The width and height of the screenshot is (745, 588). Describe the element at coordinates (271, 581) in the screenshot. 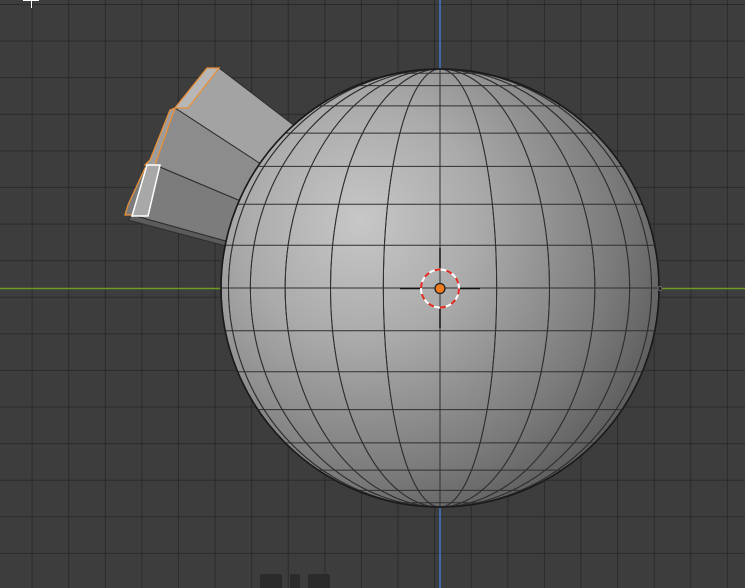

I see `toolbar-button-a` at that location.